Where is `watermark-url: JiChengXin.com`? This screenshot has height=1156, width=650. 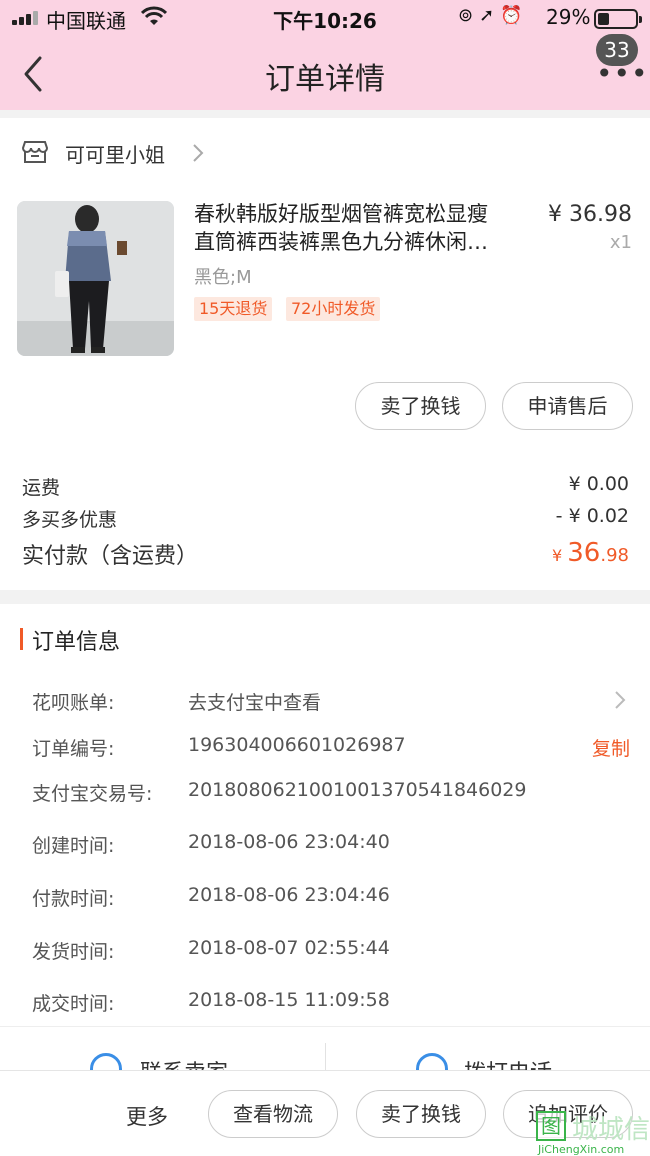
watermark-url: JiChengXin.com is located at coordinates (581, 1149).